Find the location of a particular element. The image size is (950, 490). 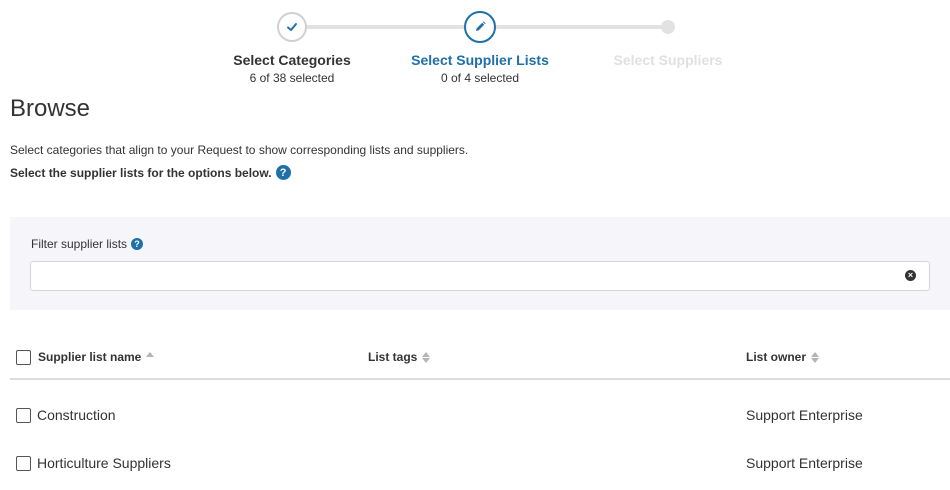

clear-circle-icon: × is located at coordinates (910, 275).